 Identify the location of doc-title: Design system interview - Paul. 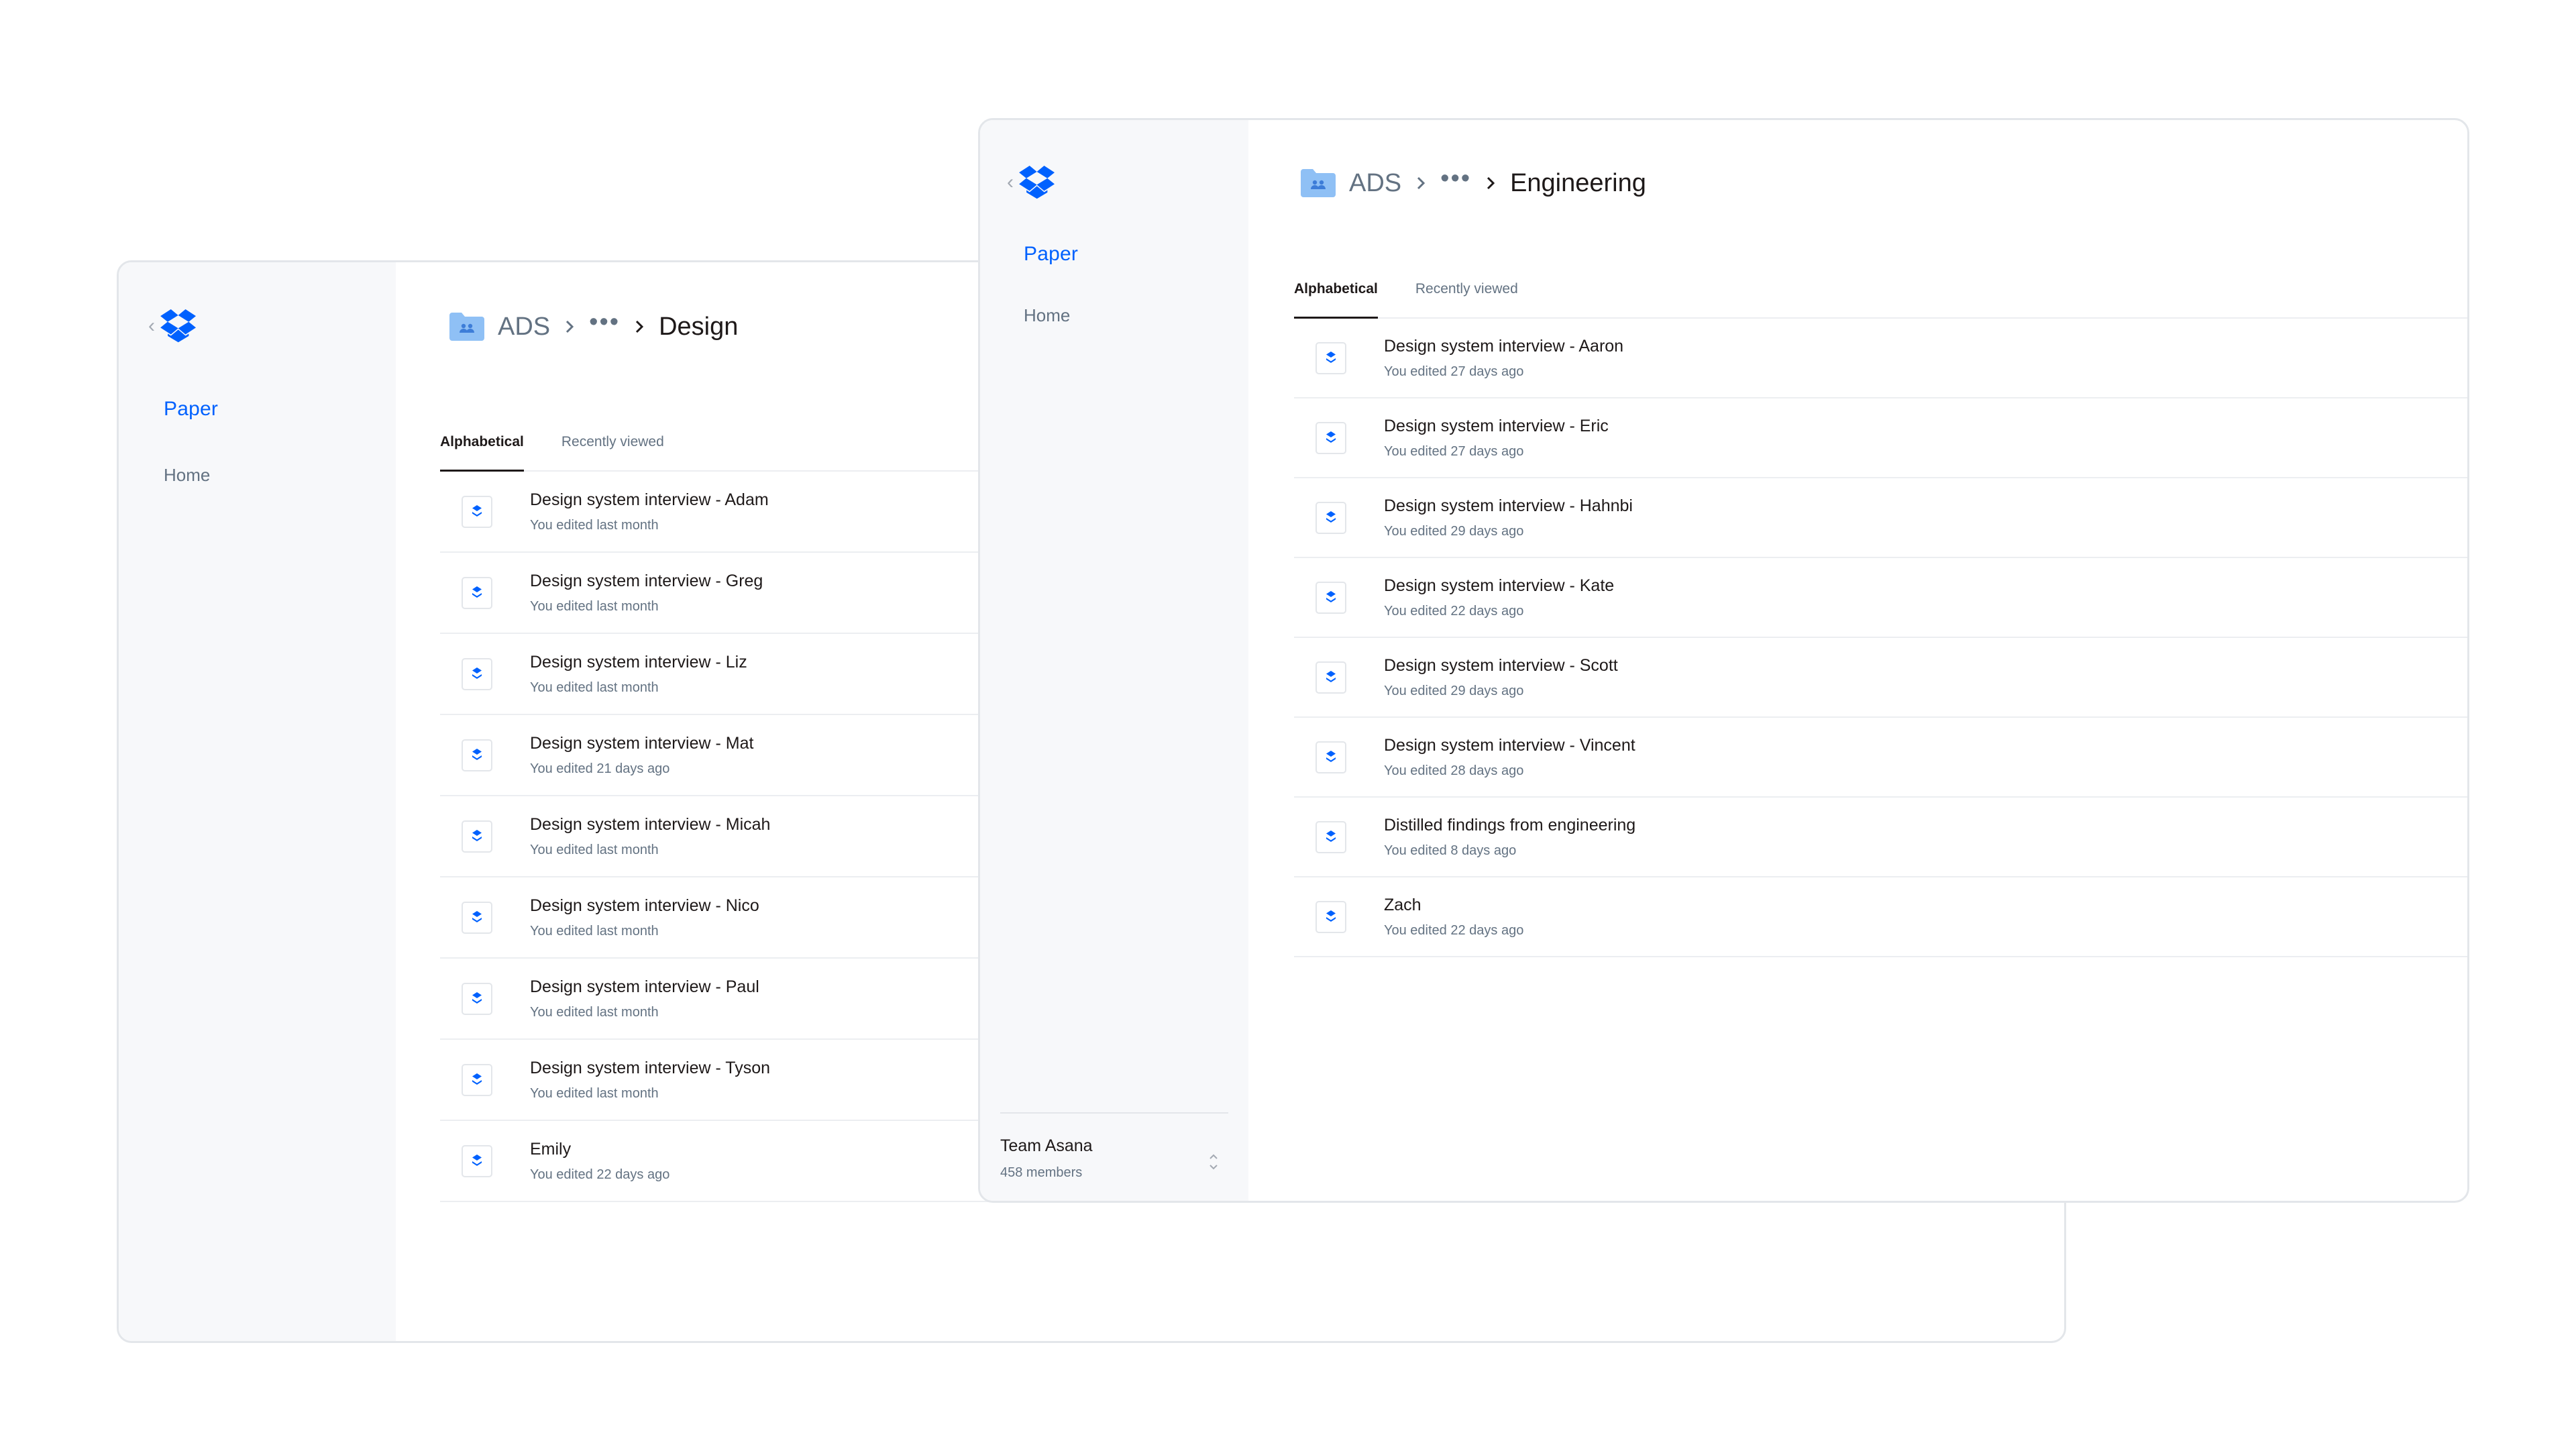
(644, 986).